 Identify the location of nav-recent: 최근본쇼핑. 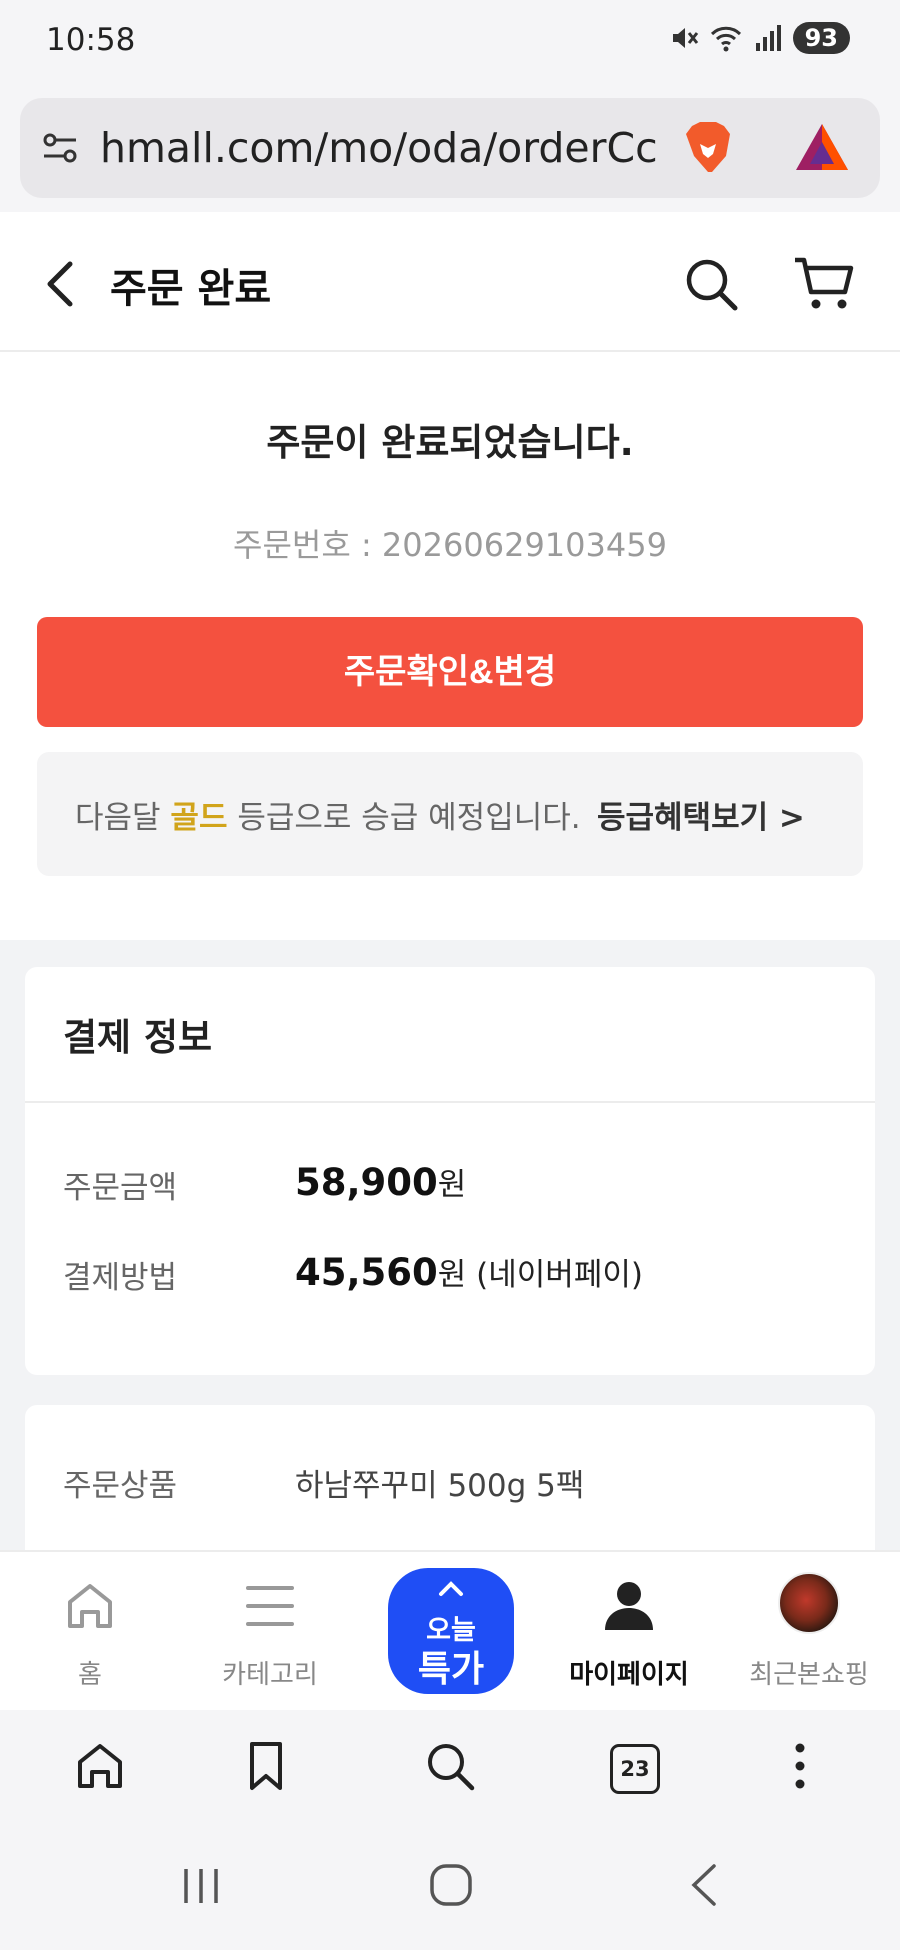
(809, 1632).